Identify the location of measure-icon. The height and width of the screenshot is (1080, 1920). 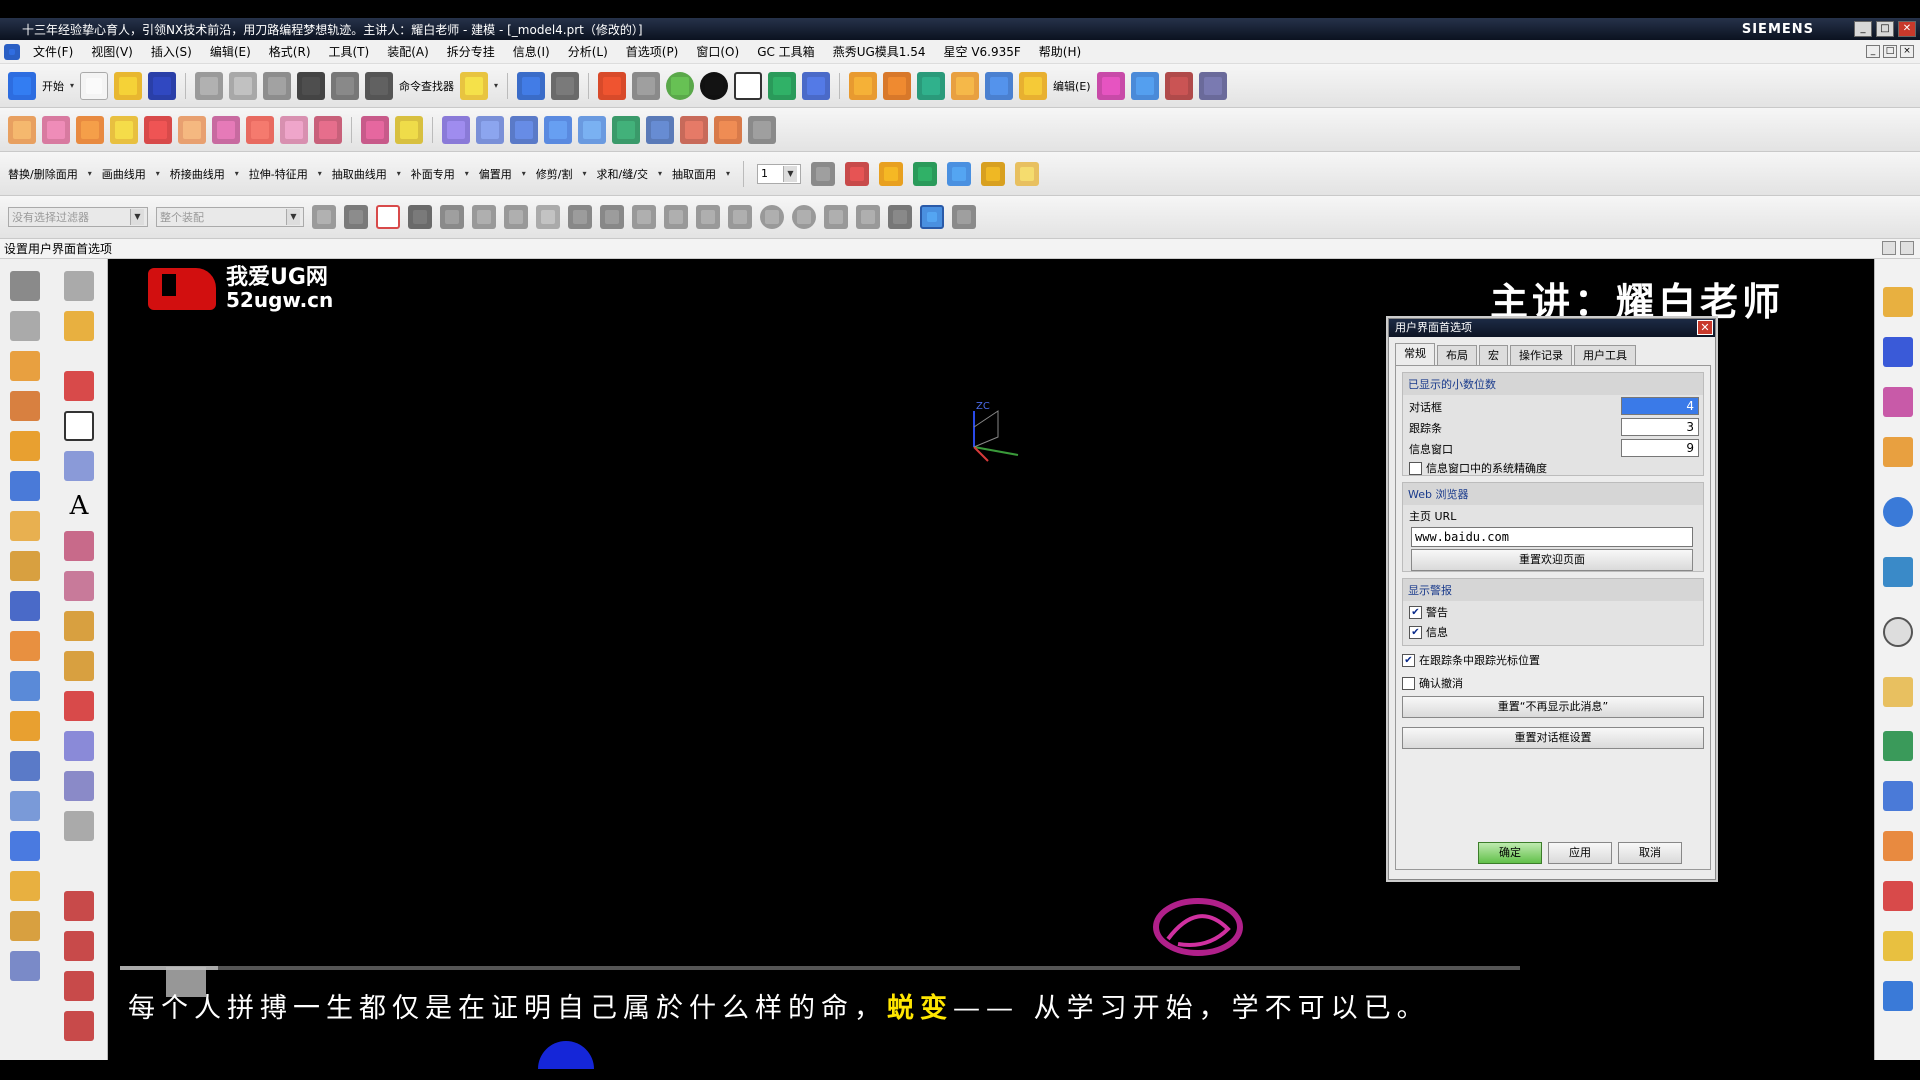
(959, 173).